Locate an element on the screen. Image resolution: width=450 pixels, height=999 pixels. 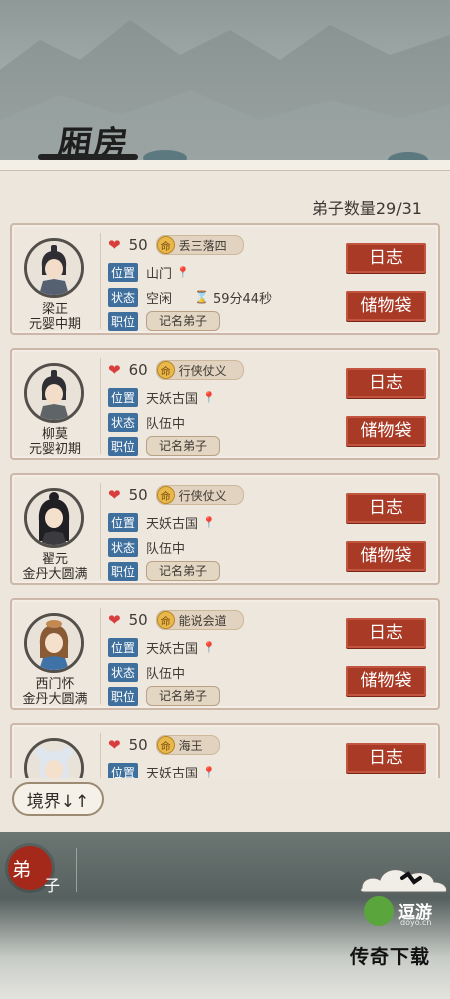
disciple-name: 翟元 is located at coordinates (54, 559).